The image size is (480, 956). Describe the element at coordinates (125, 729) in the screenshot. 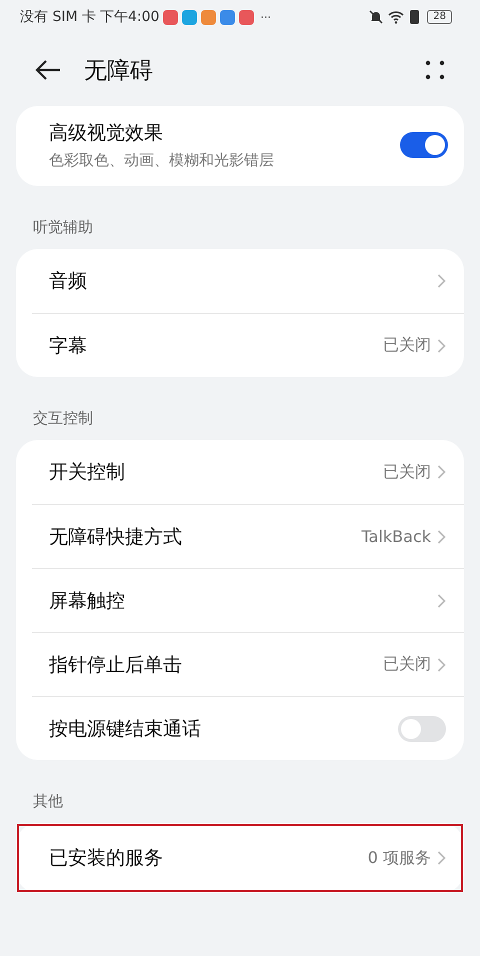

I see `setting-title: 按电源键结束通话` at that location.